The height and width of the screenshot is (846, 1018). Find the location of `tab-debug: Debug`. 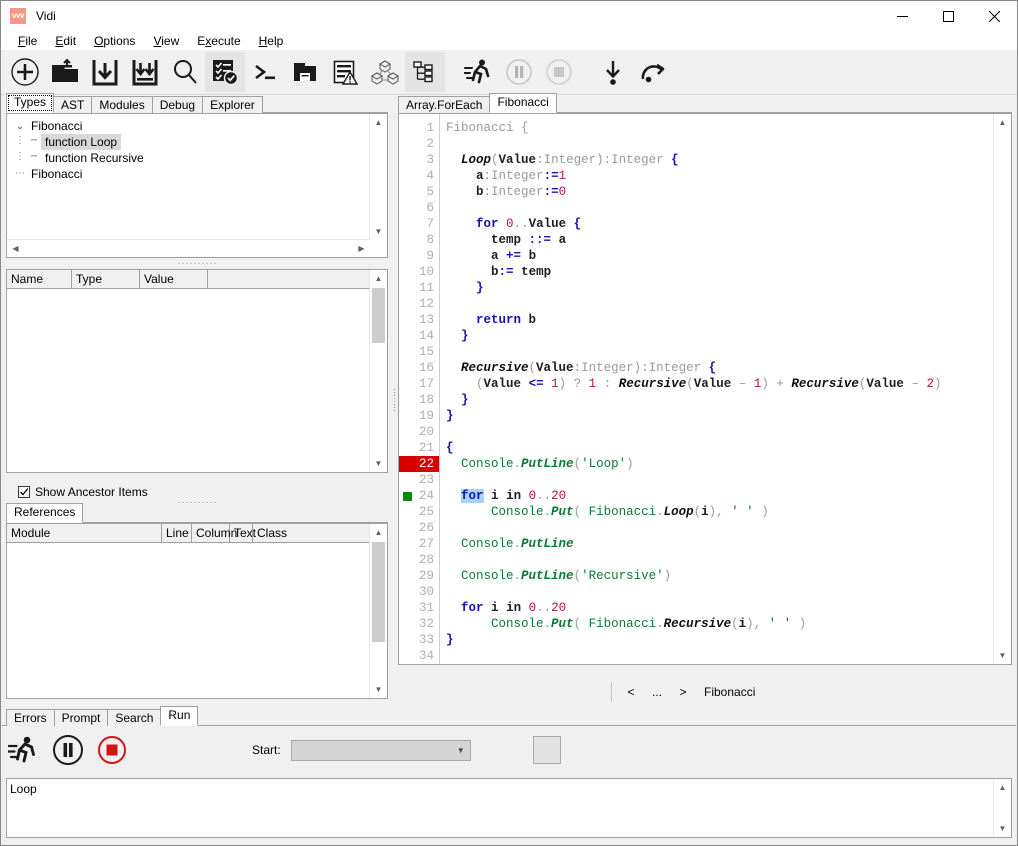

tab-debug: Debug is located at coordinates (177, 104).